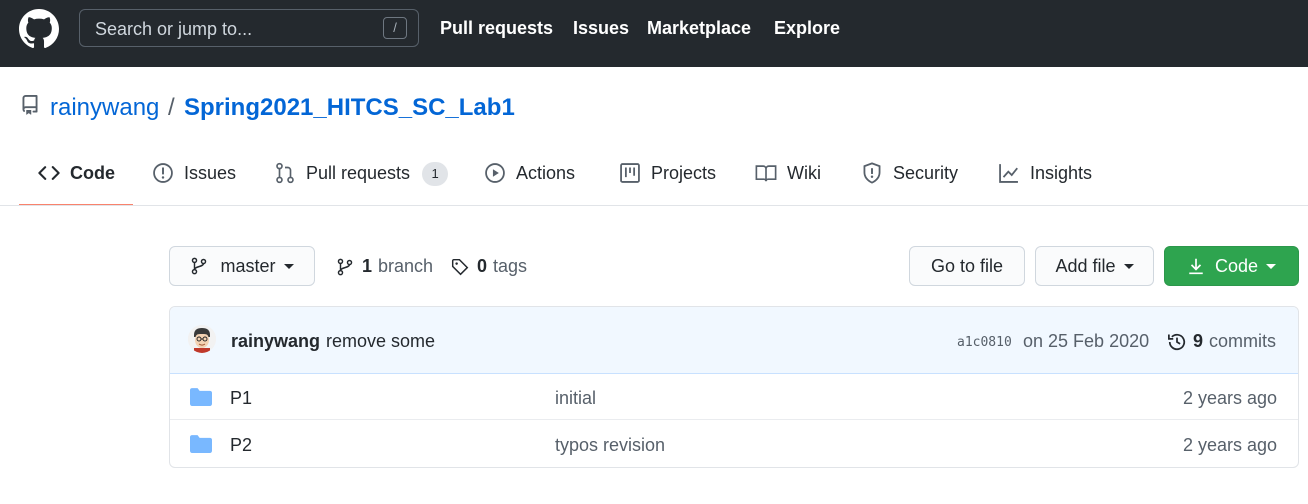  Describe the element at coordinates (482, 266) in the screenshot. I see `tag-count: 0` at that location.